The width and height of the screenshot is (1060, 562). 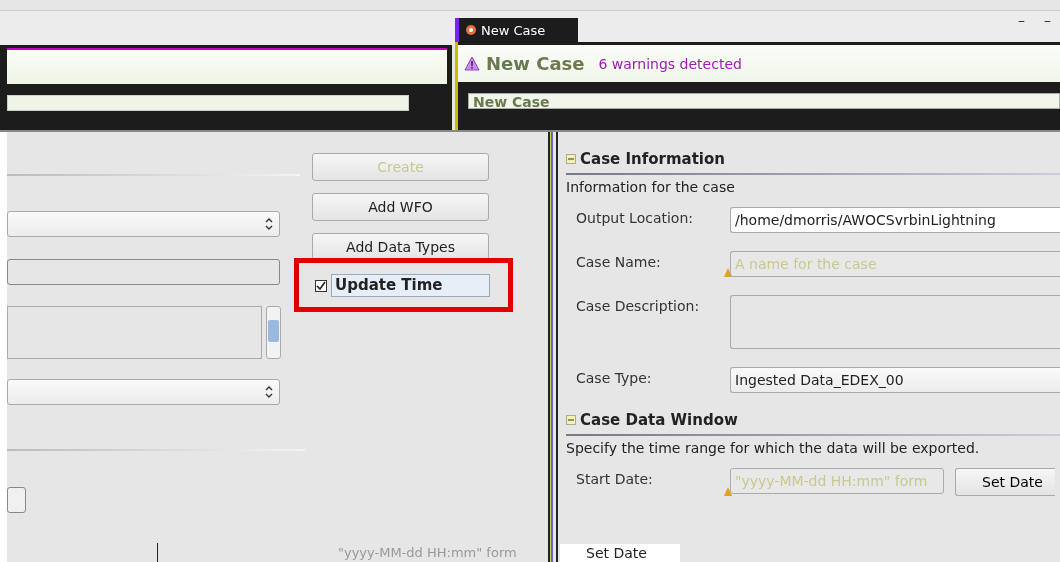 I want to click on section-title: Case Data Window, so click(x=659, y=420).